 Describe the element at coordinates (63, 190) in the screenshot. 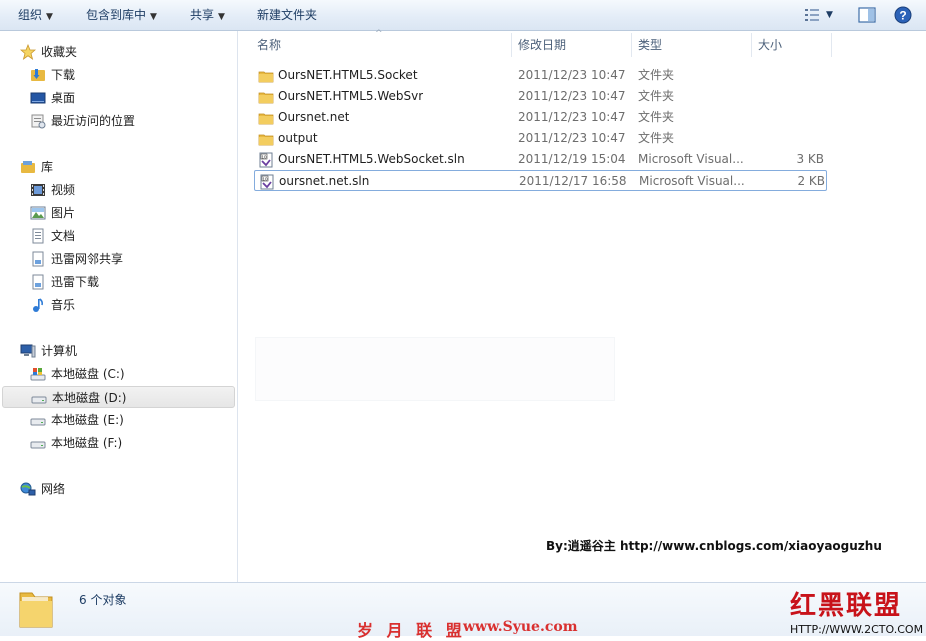

I see `nav-item-label: 视频` at that location.